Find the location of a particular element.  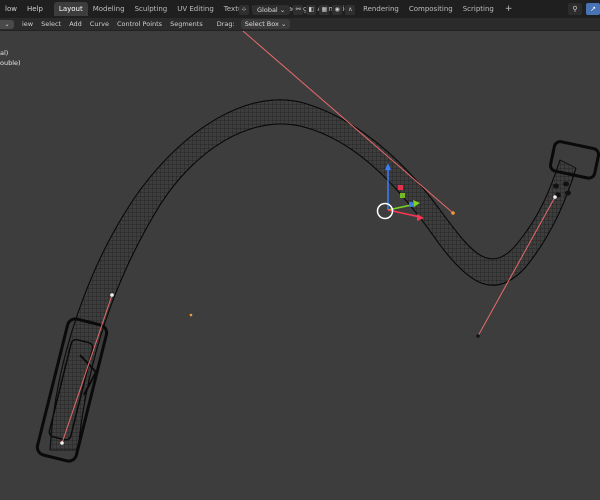

snap-toggle-icon: ◧ is located at coordinates (311, 9).